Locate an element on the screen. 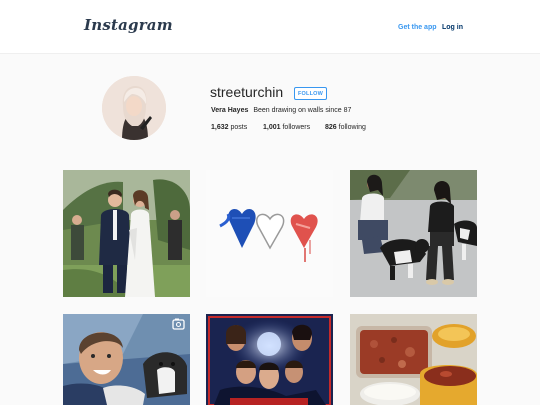  following-stat: 826 following is located at coordinates (345, 127).